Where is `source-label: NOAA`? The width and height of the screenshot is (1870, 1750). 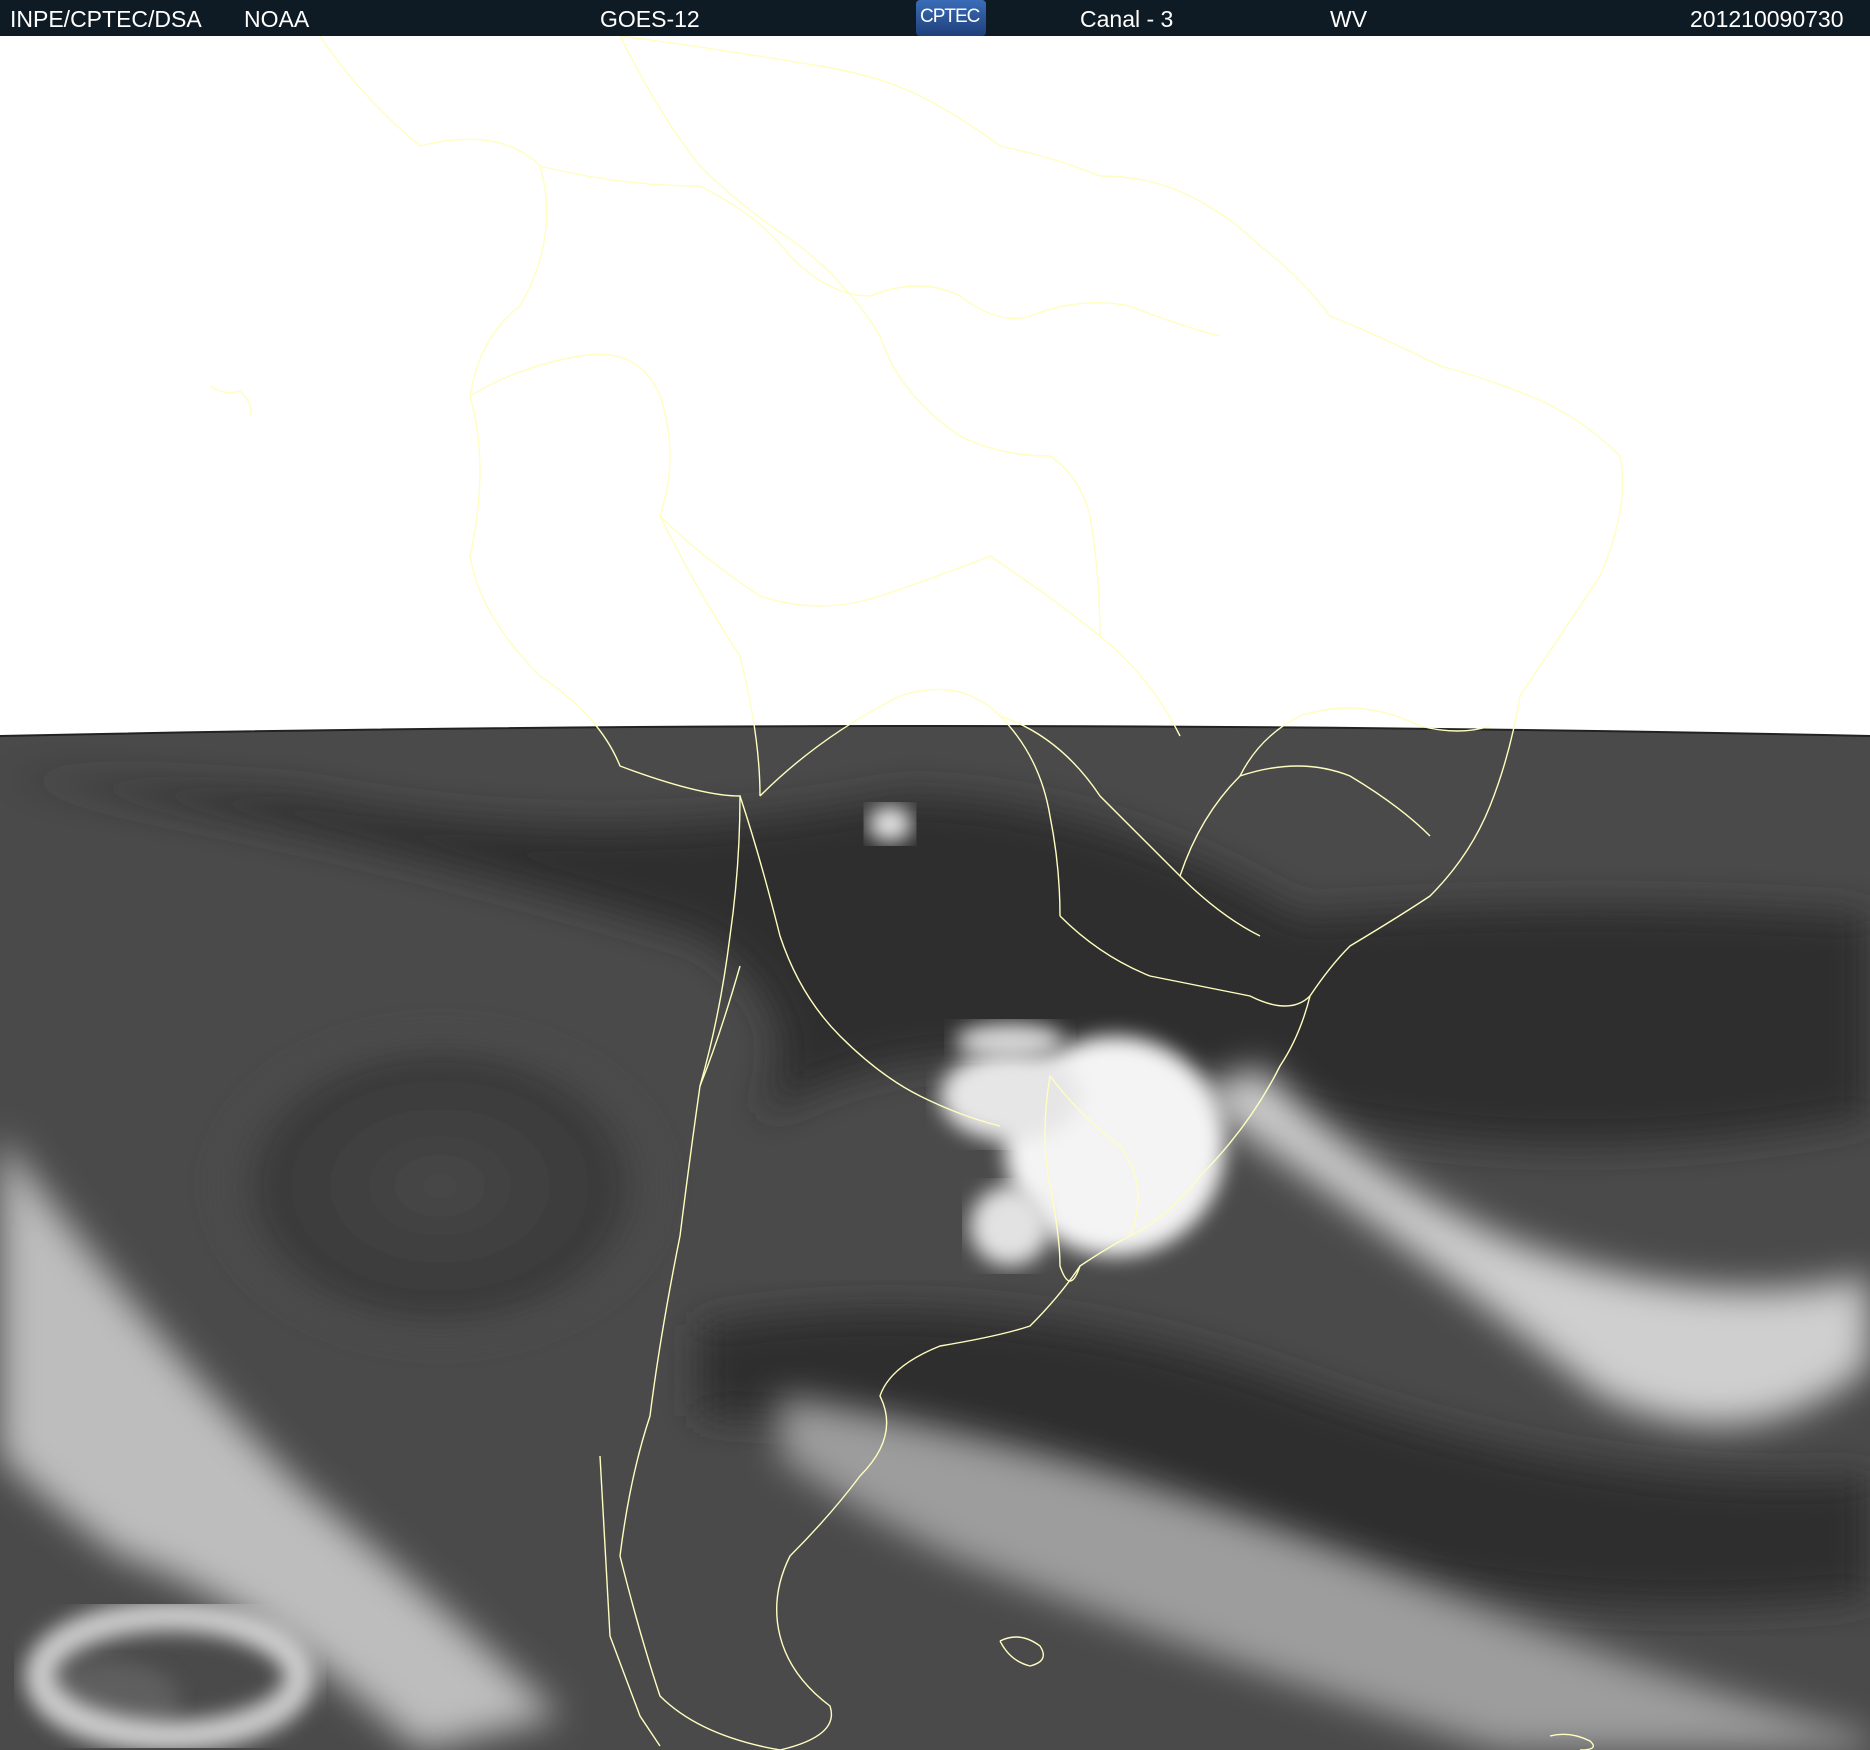 source-label: NOAA is located at coordinates (277, 19).